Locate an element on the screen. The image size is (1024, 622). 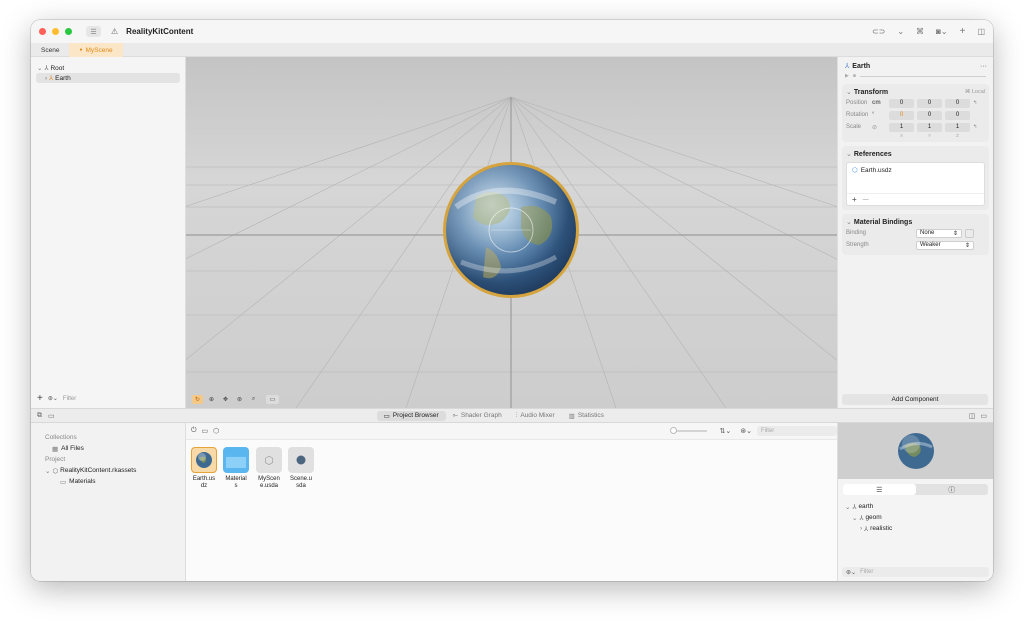
asset-name: MyScen e.usda is located at coordinates (269, 483).